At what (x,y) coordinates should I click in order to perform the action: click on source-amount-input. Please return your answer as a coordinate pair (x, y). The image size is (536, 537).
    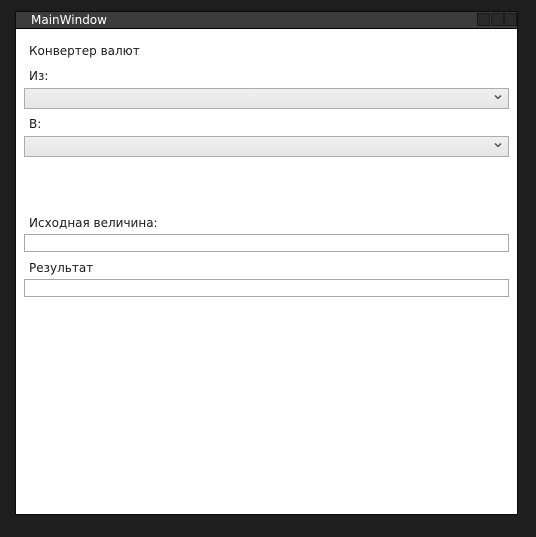
    Looking at the image, I should click on (266, 243).